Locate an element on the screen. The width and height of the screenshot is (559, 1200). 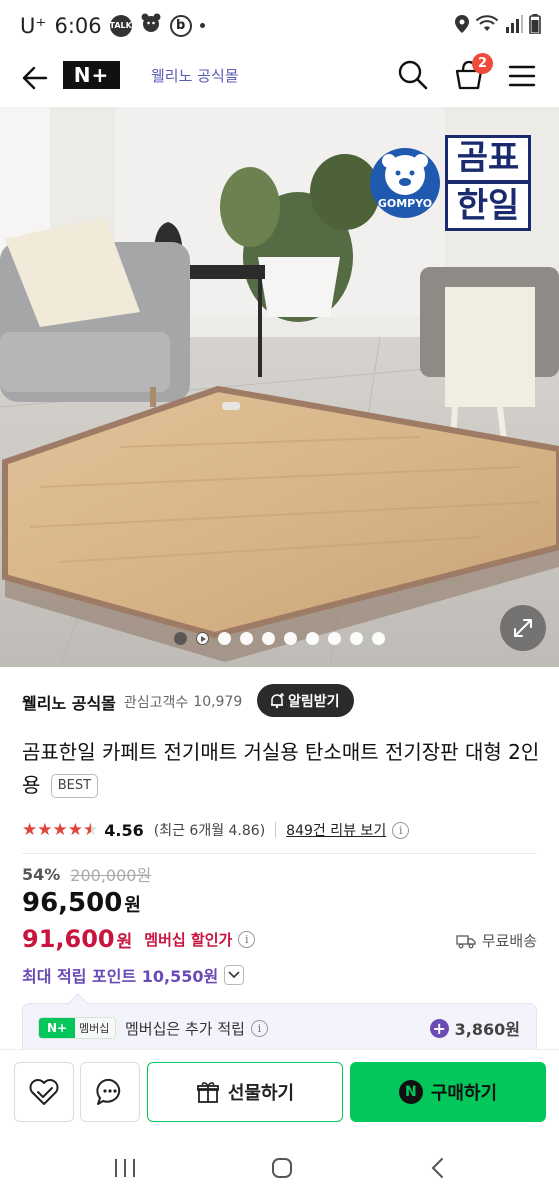
home-button is located at coordinates (282, 1168).